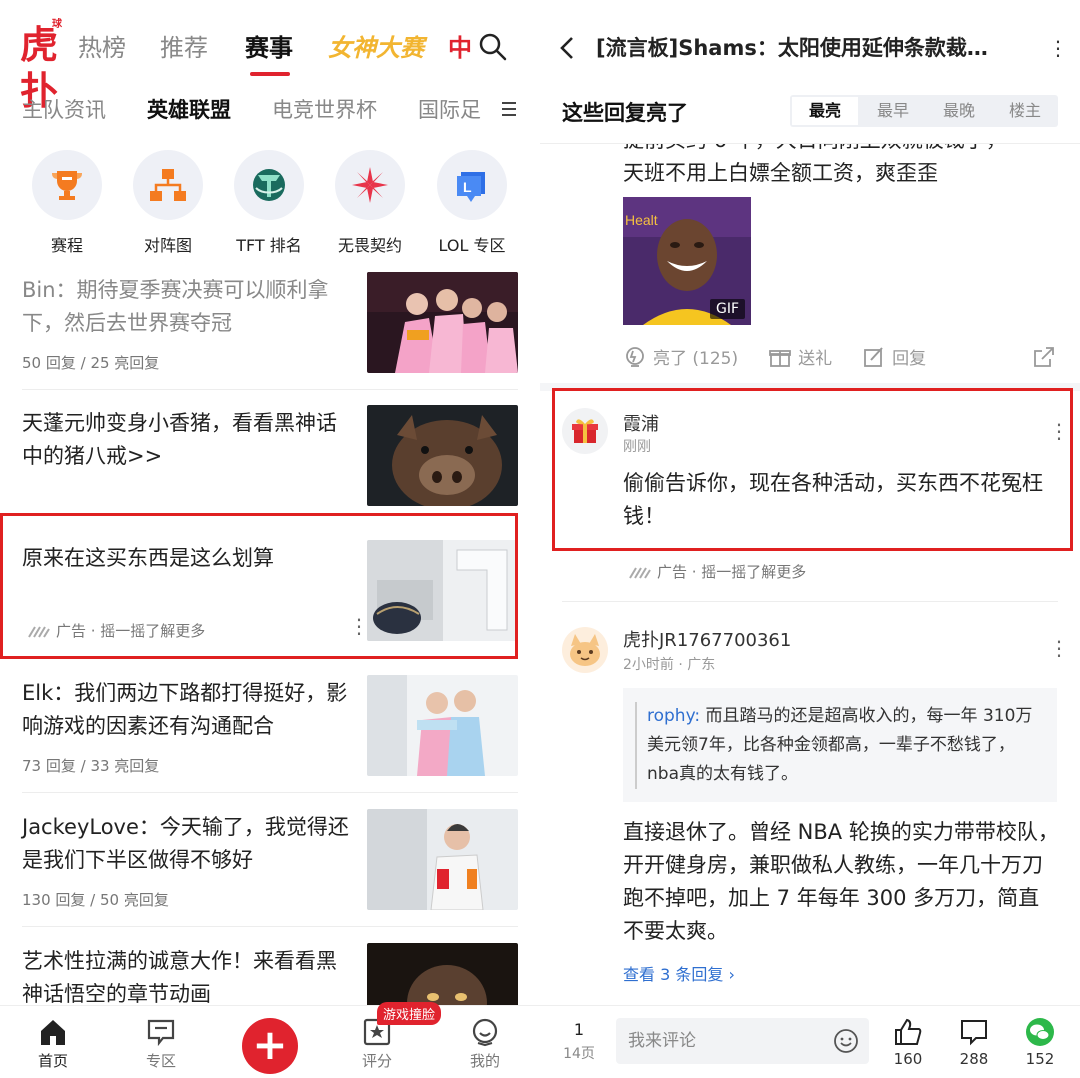 This screenshot has height=1078, width=1080. Describe the element at coordinates (95, 900) in the screenshot. I see `article-meta: 130 回复 / 50 亮回复` at that location.